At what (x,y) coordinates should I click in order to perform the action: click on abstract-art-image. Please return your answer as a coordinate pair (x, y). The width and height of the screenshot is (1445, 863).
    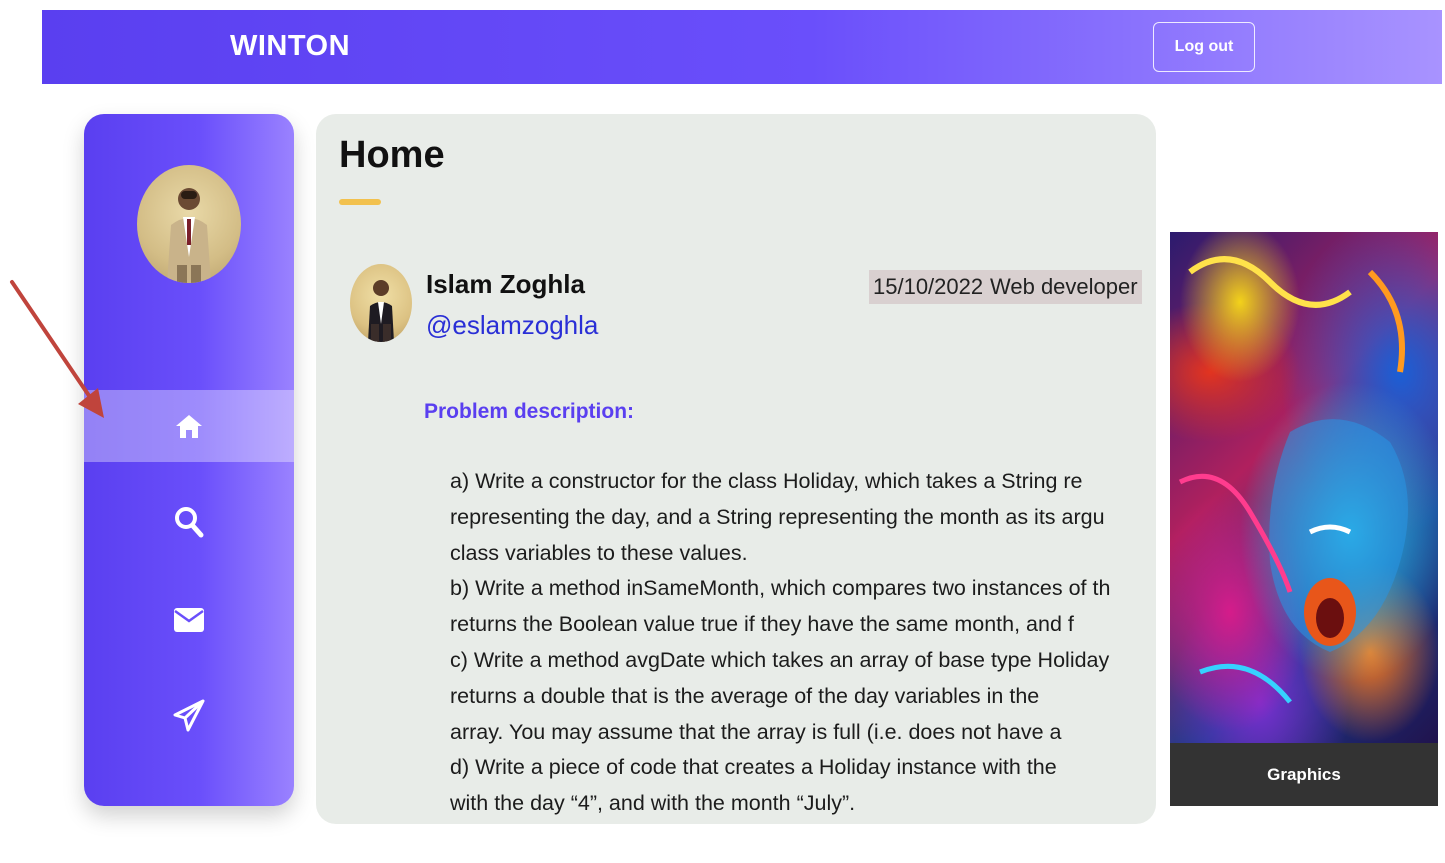
    Looking at the image, I should click on (1293, 480).